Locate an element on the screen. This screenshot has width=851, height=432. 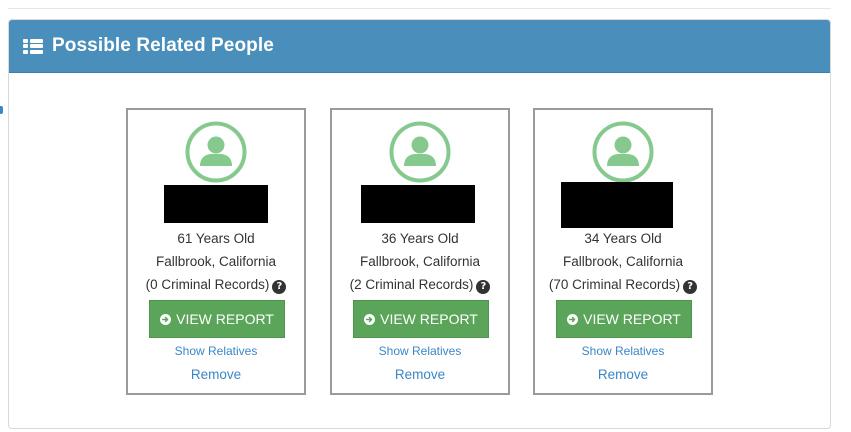
top-divider is located at coordinates (419, 8).